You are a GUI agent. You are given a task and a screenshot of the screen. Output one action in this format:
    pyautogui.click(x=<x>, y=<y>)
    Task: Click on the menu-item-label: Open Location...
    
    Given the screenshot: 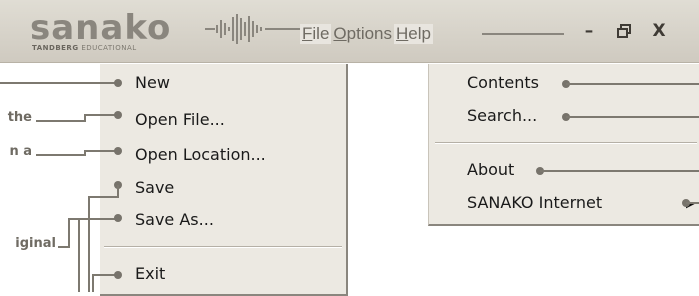 What is the action you would take?
    pyautogui.click(x=200, y=154)
    